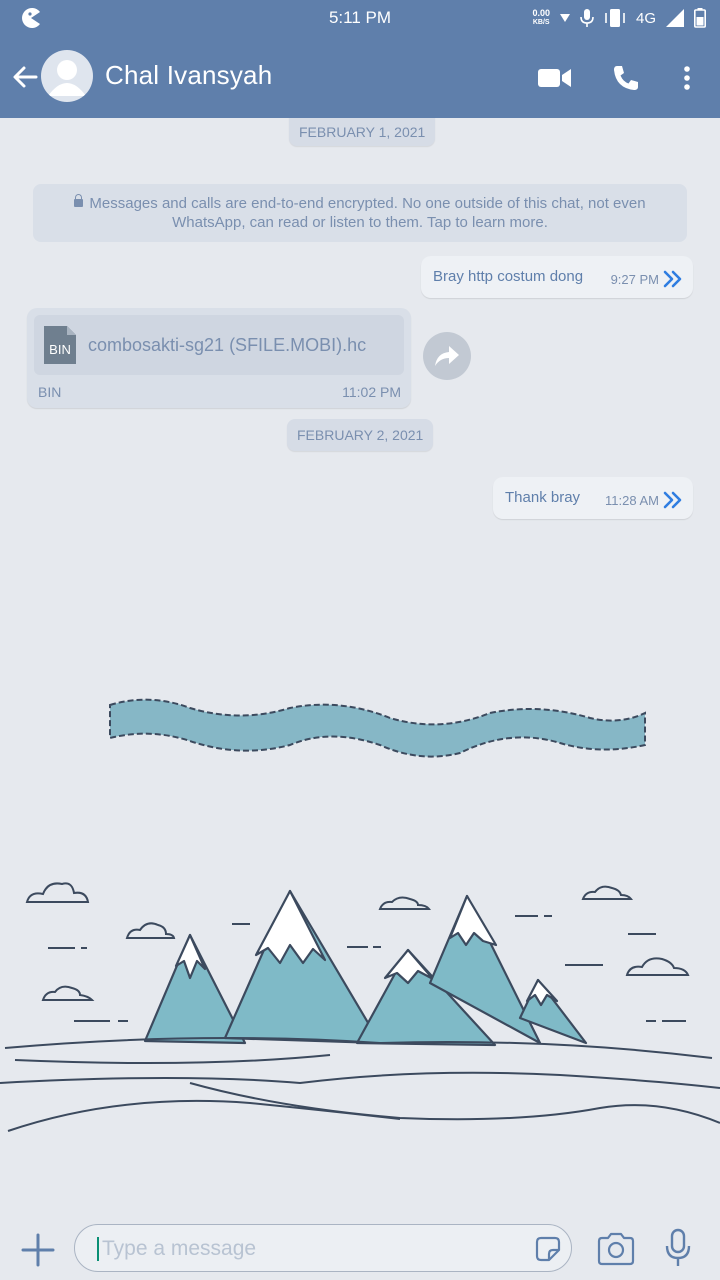  I want to click on video-call-icon, so click(554, 78).